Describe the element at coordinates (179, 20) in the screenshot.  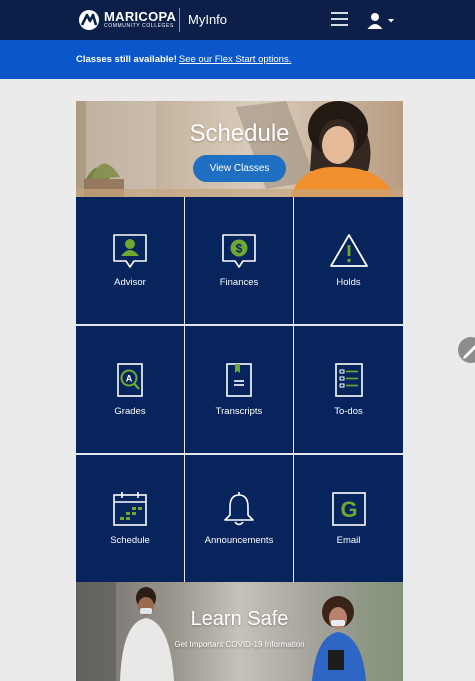
I see `header-divider` at that location.